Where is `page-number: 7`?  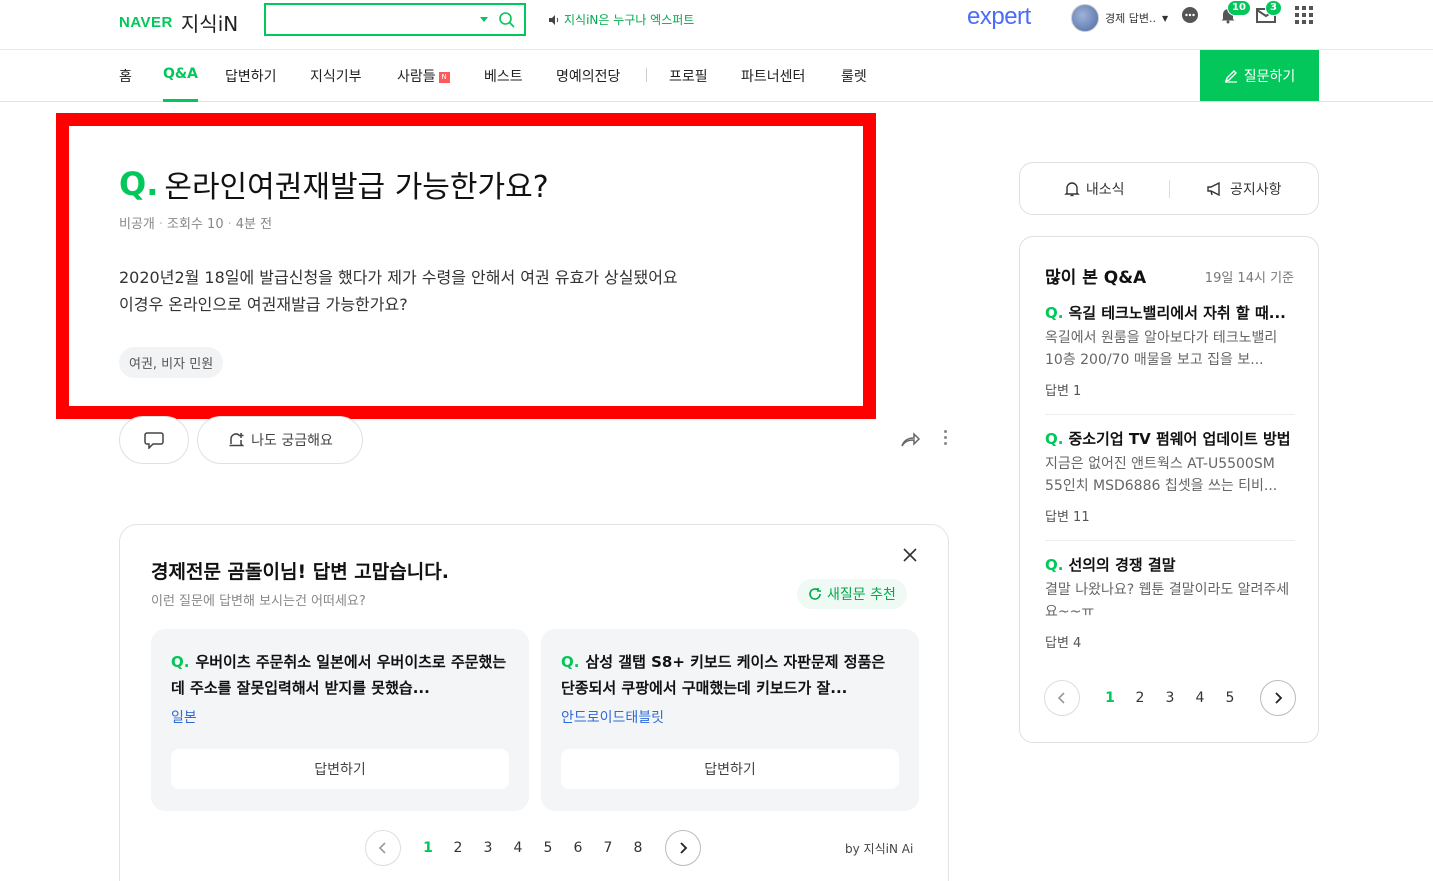
page-number: 7 is located at coordinates (608, 848).